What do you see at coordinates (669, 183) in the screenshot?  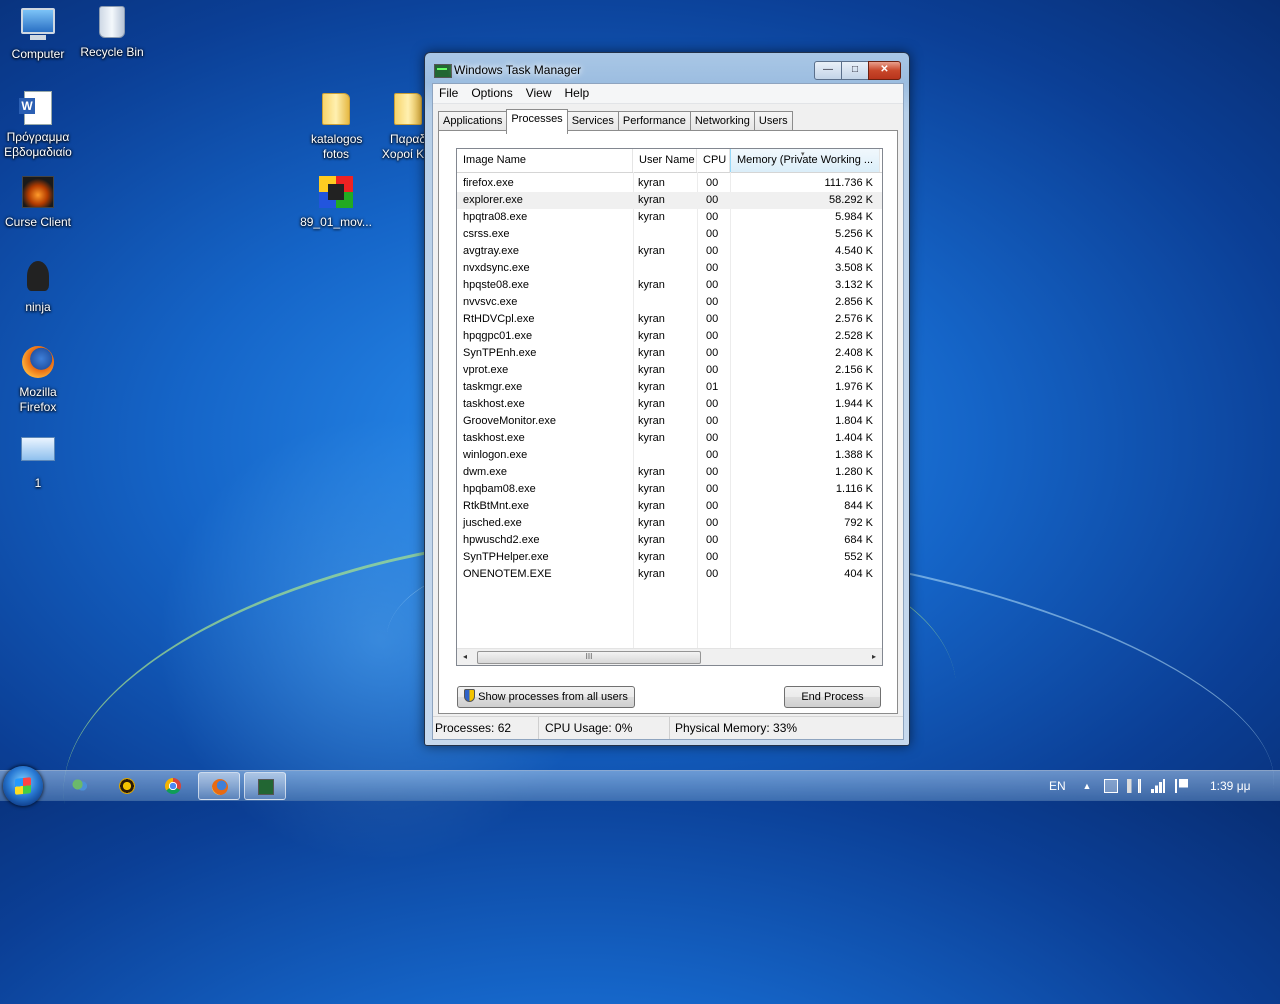 I see `table-row: firefox.exe kyran 00 111.736 K` at bounding box center [669, 183].